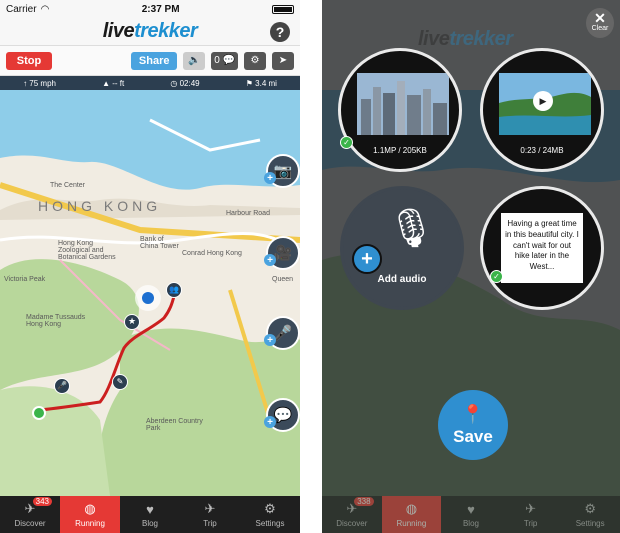 The width and height of the screenshot is (620, 533). Describe the element at coordinates (411, 229) in the screenshot. I see `microphone-icon: 🎙` at that location.